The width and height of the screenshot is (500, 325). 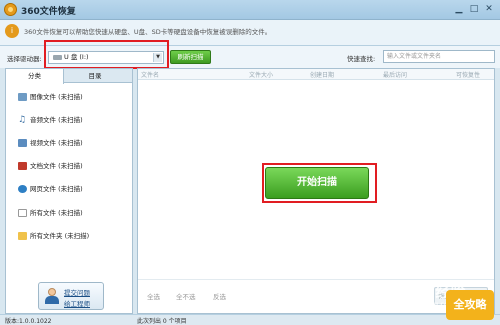 What do you see at coordinates (361, 59) in the screenshot?
I see `search-label: 快速查找:` at bounding box center [361, 59].